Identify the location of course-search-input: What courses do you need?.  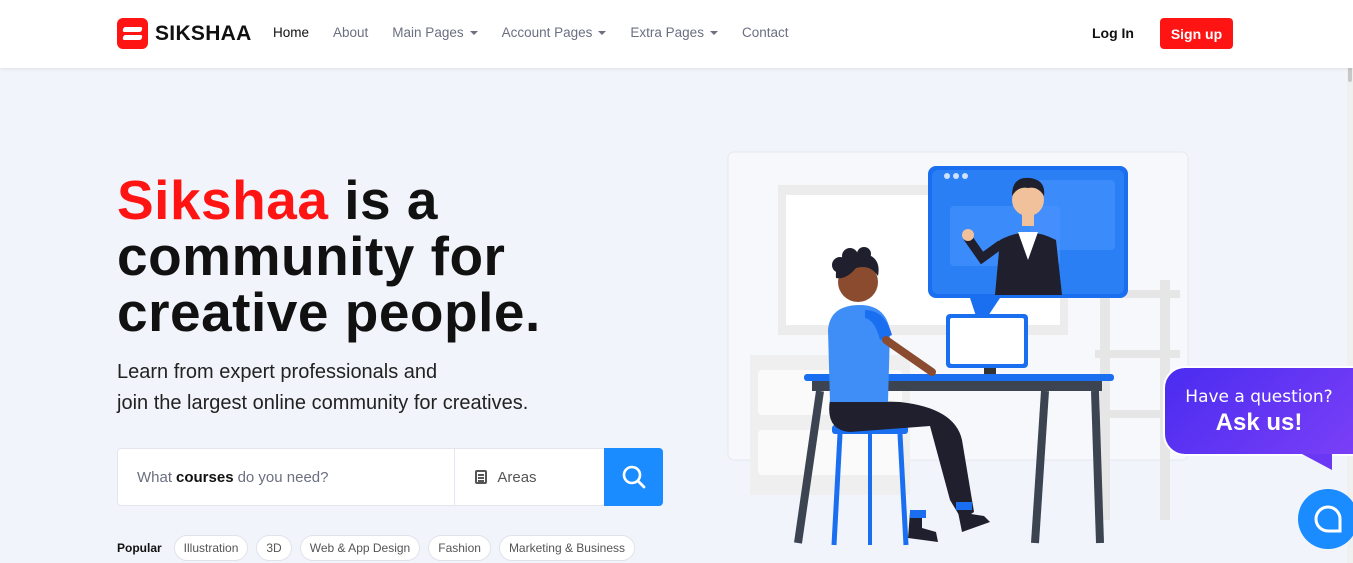
(287, 477).